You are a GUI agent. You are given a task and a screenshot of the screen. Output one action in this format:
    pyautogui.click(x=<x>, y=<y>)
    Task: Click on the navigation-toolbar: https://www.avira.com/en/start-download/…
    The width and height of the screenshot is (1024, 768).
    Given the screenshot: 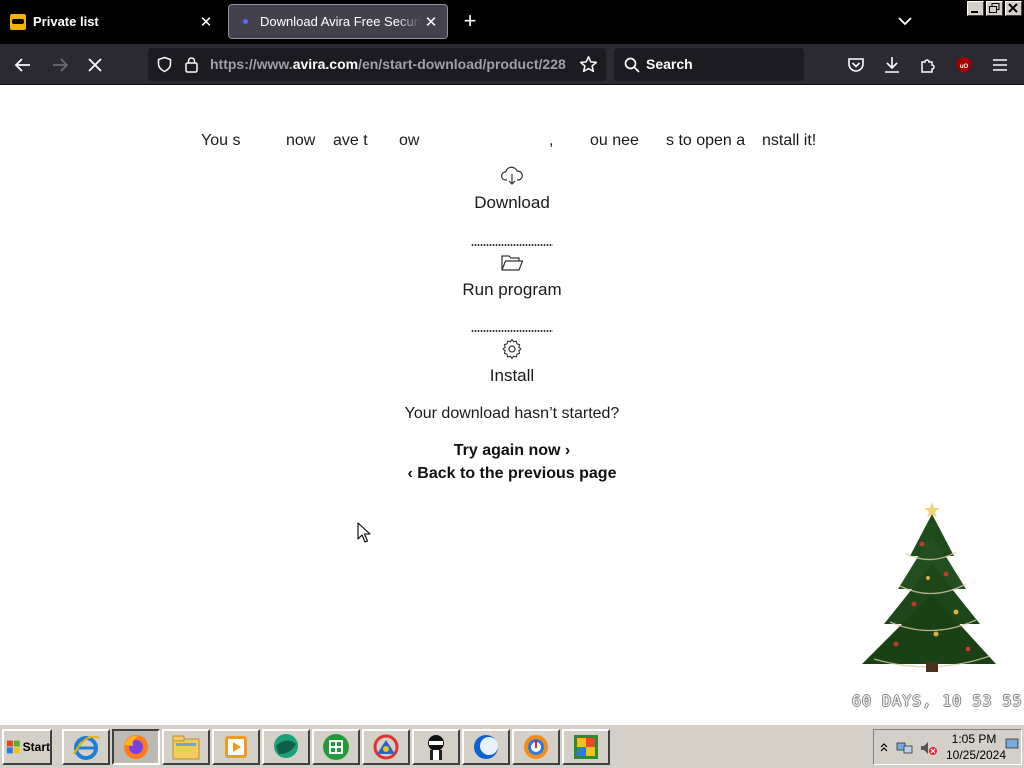 What is the action you would take?
    pyautogui.click(x=512, y=64)
    